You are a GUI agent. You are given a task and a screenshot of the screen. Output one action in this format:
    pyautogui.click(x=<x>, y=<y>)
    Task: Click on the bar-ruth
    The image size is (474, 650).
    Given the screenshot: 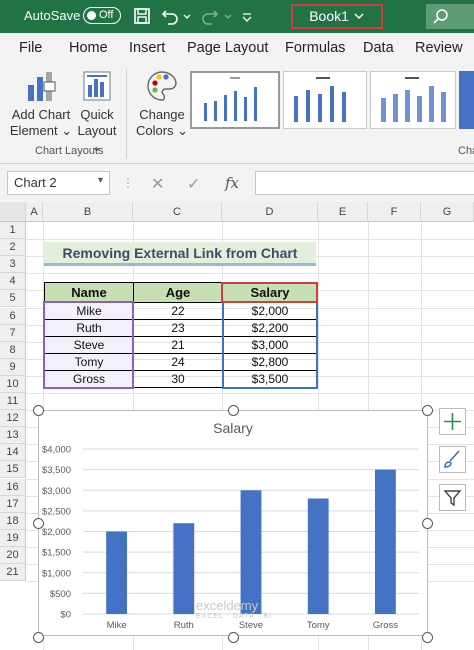 What is the action you would take?
    pyautogui.click(x=184, y=568)
    